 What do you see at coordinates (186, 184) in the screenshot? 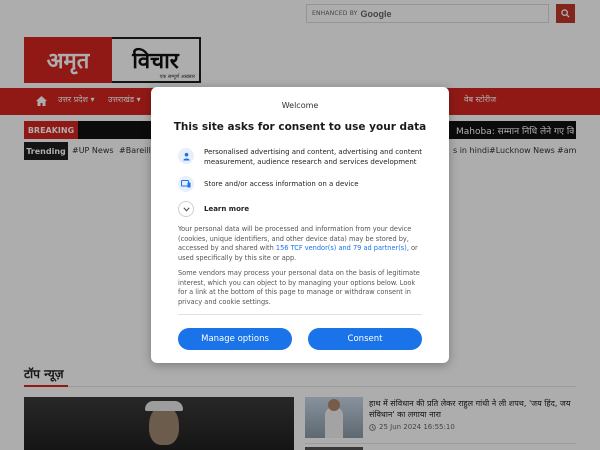
I see `device-icon` at bounding box center [186, 184].